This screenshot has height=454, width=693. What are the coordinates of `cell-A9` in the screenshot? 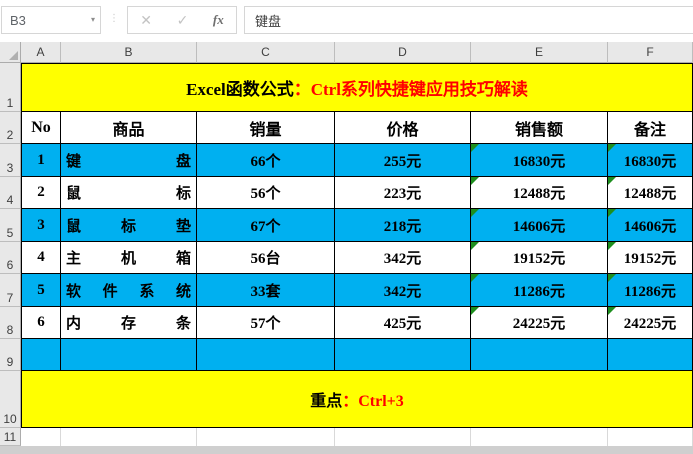 It's located at (41, 355).